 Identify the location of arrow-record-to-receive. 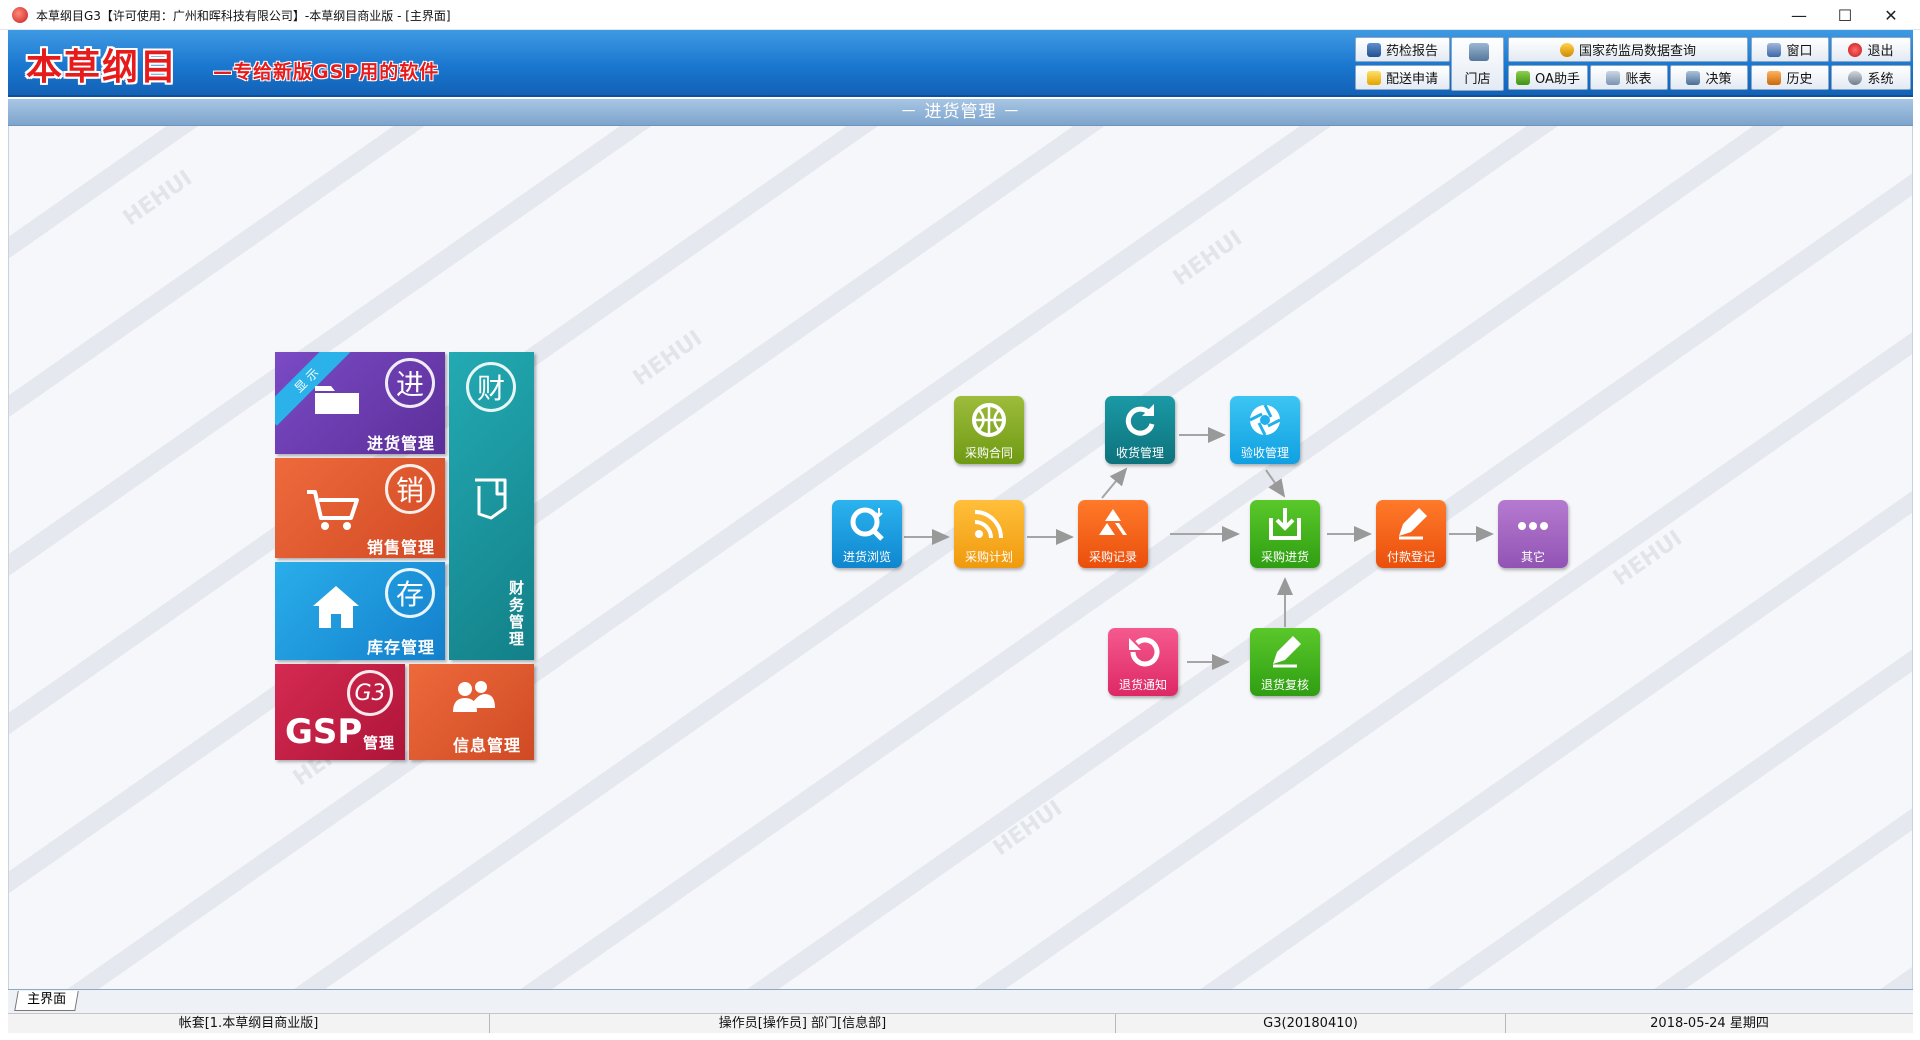
(1114, 483).